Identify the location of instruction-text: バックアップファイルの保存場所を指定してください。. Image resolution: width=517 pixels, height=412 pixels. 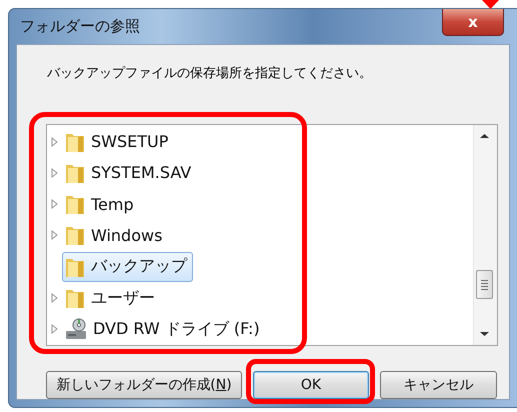
(210, 74).